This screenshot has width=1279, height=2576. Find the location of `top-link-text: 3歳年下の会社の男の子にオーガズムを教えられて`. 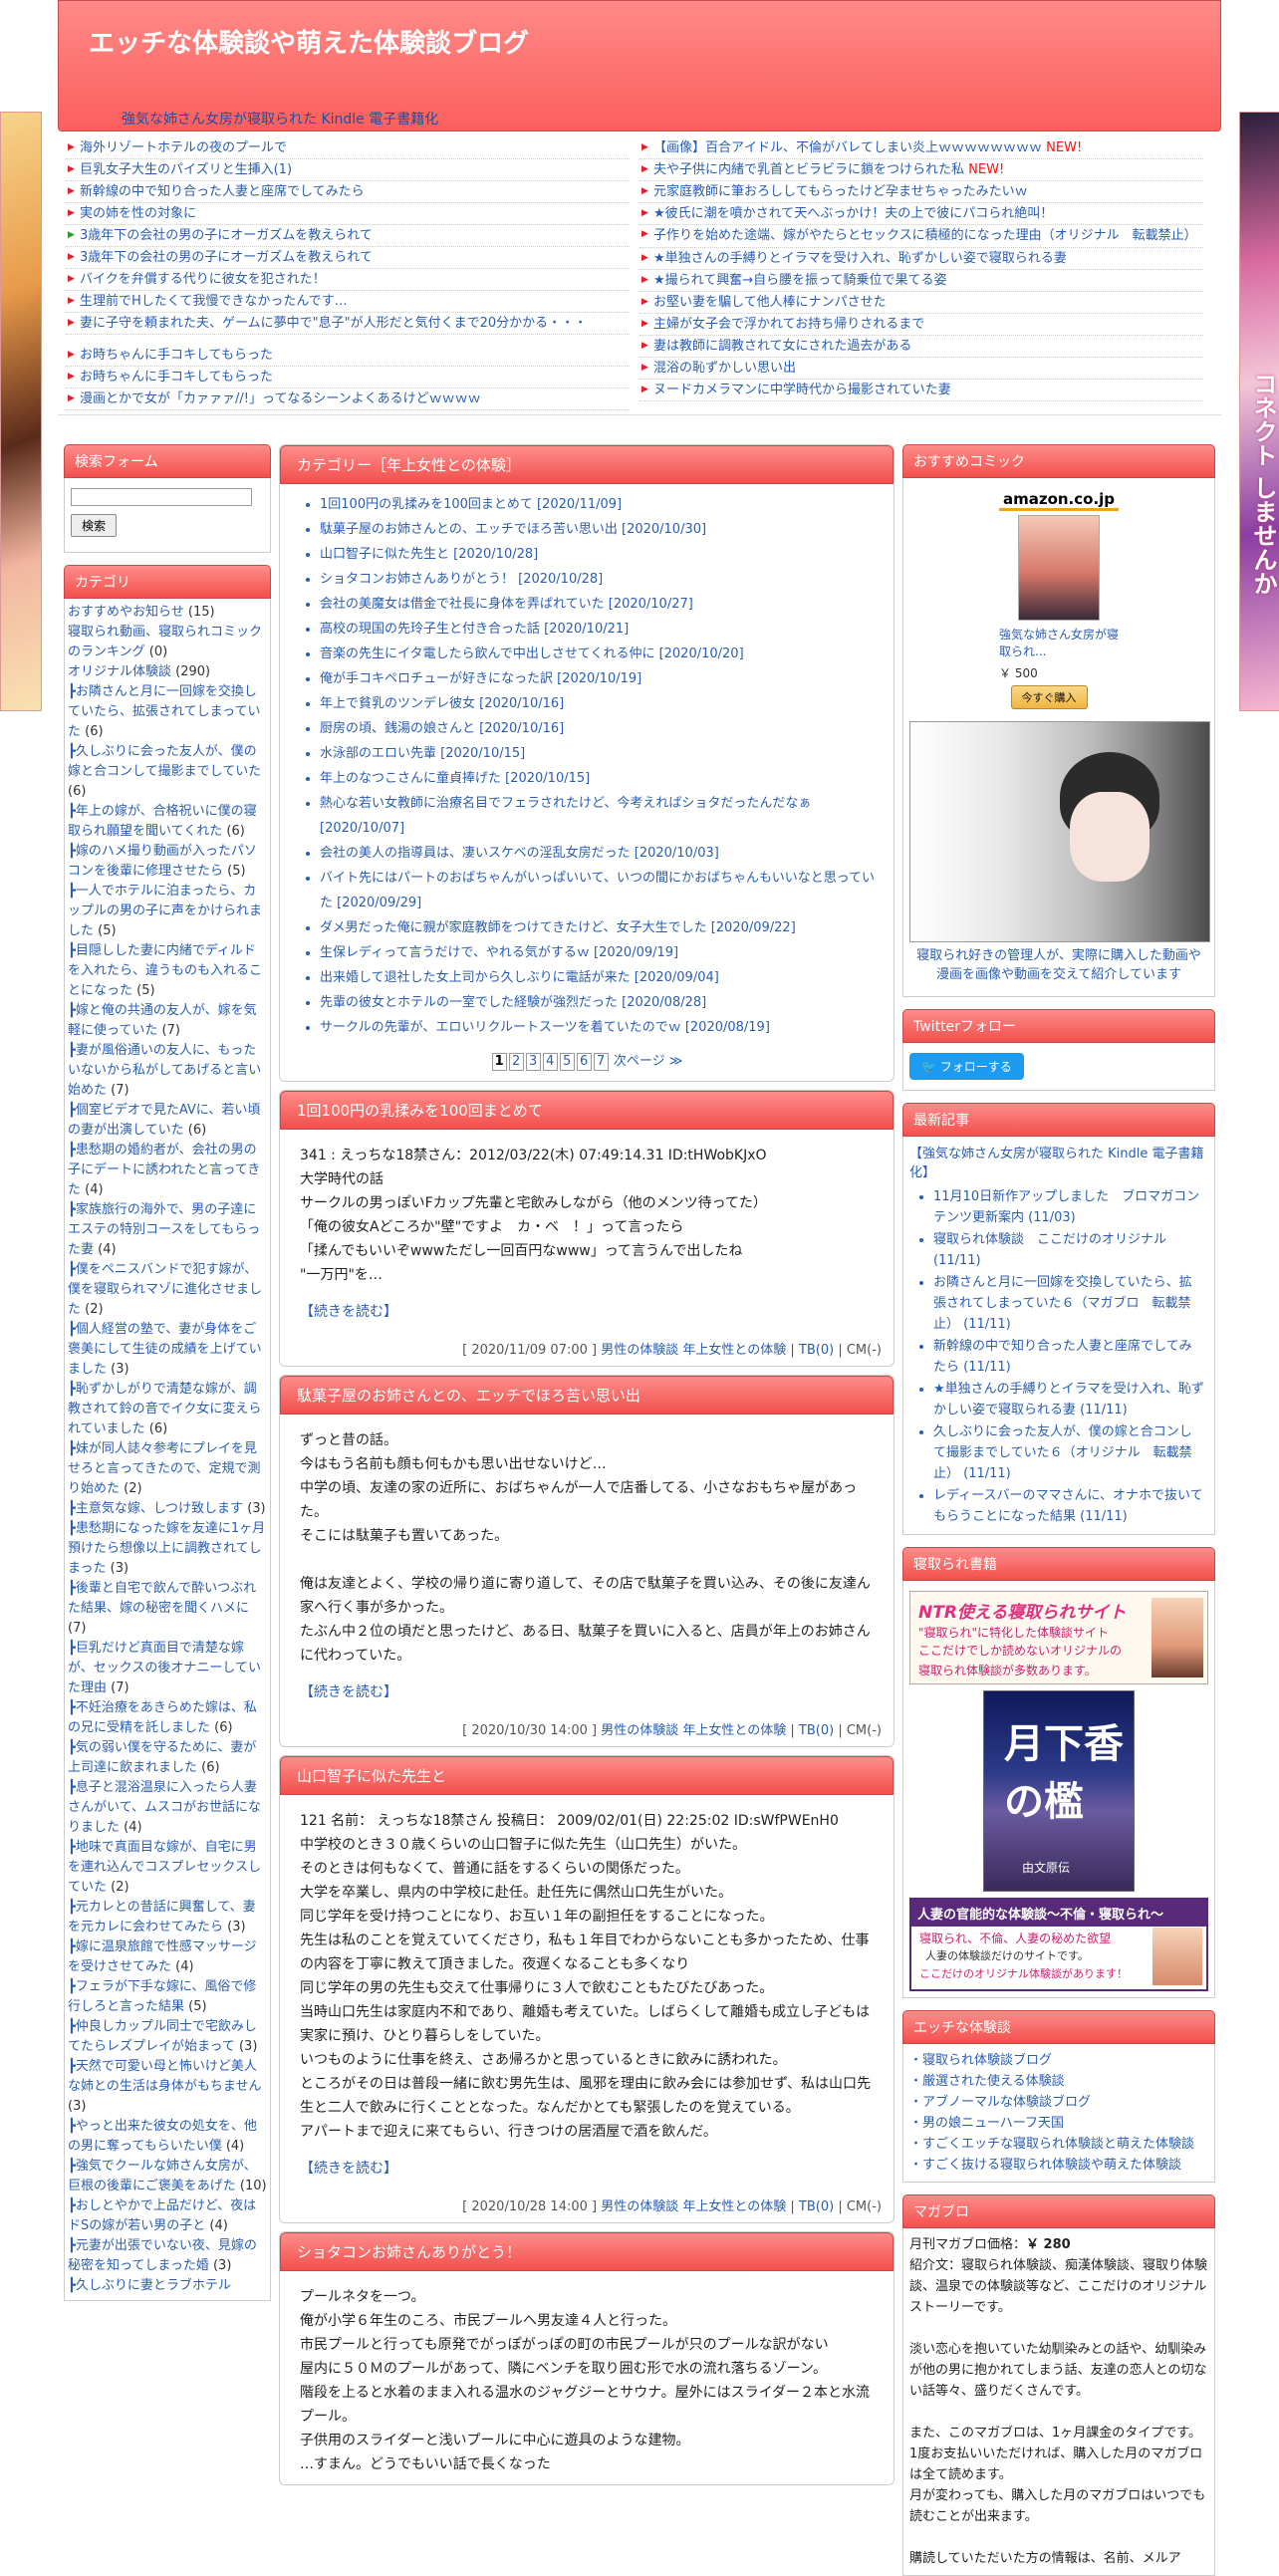

top-link-text: 3歳年下の会社の男の子にオーガズムを教えられて is located at coordinates (227, 257).